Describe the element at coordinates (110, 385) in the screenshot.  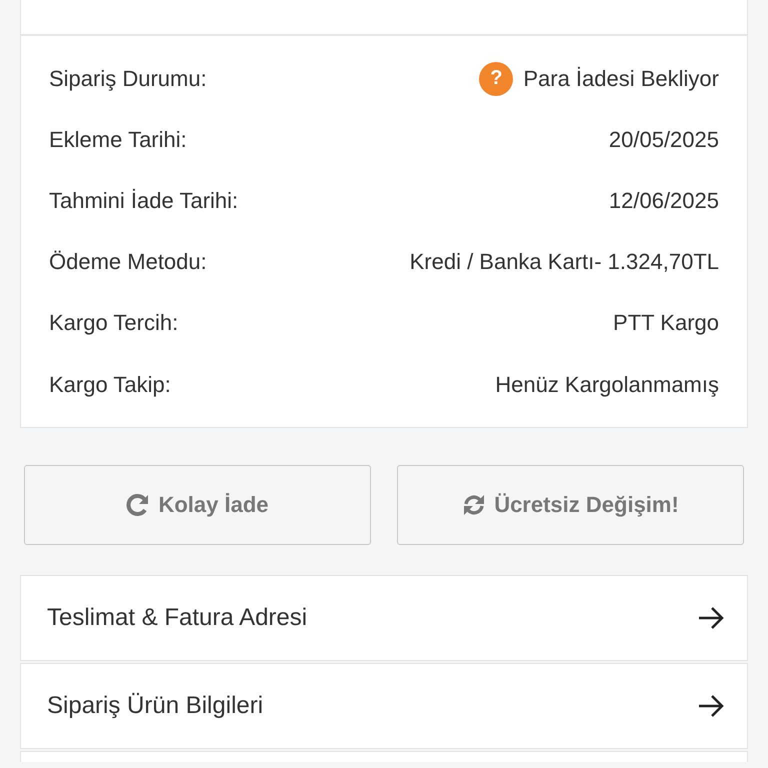
I see `field-label: Kargo Takip:` at that location.